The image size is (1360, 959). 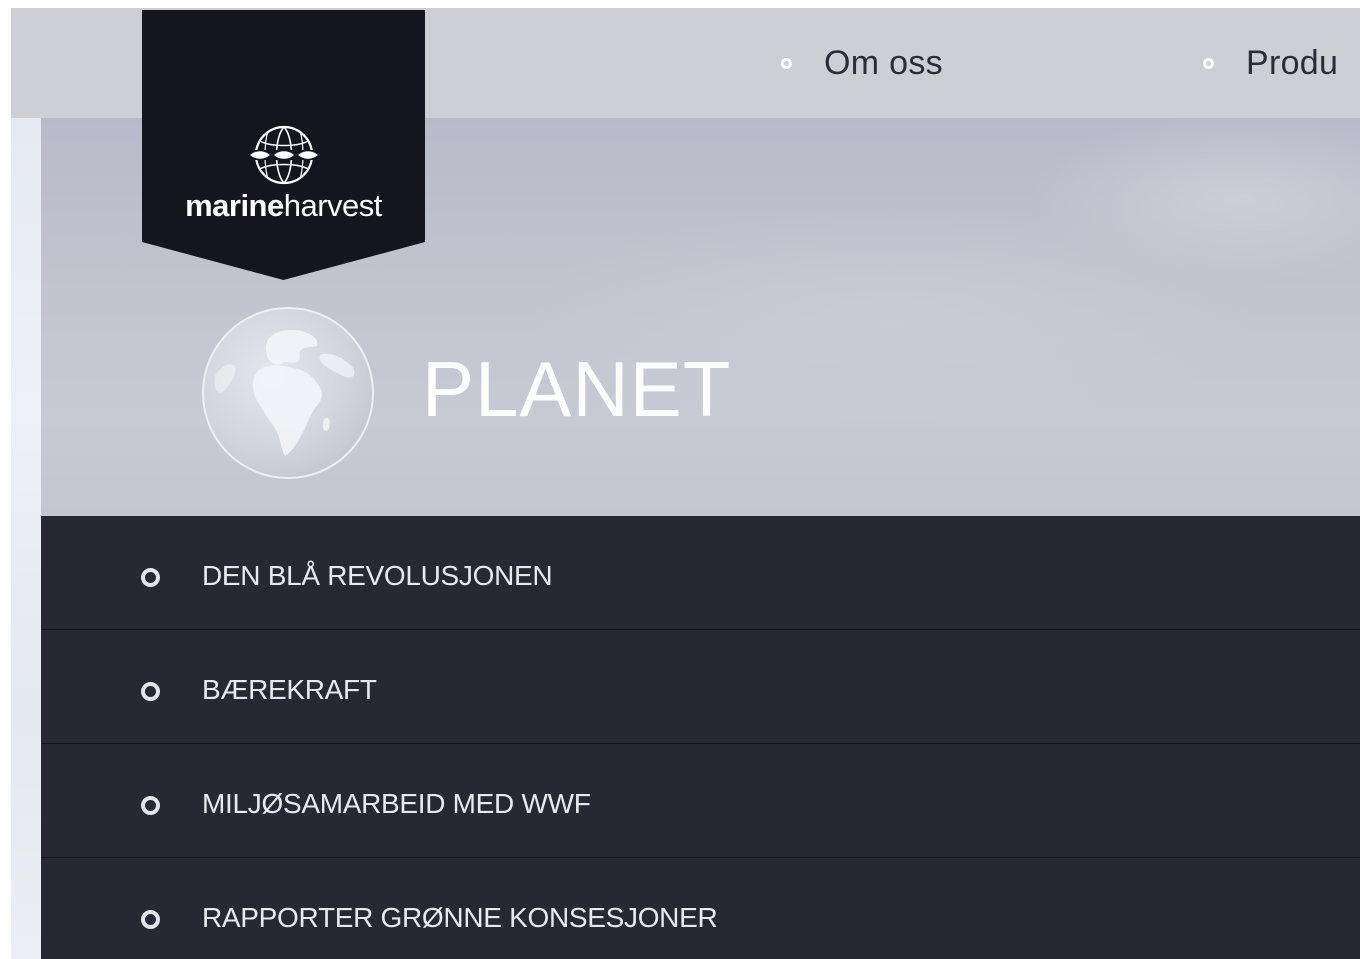 I want to click on logo-word-harvest: harvest, so click(x=333, y=205).